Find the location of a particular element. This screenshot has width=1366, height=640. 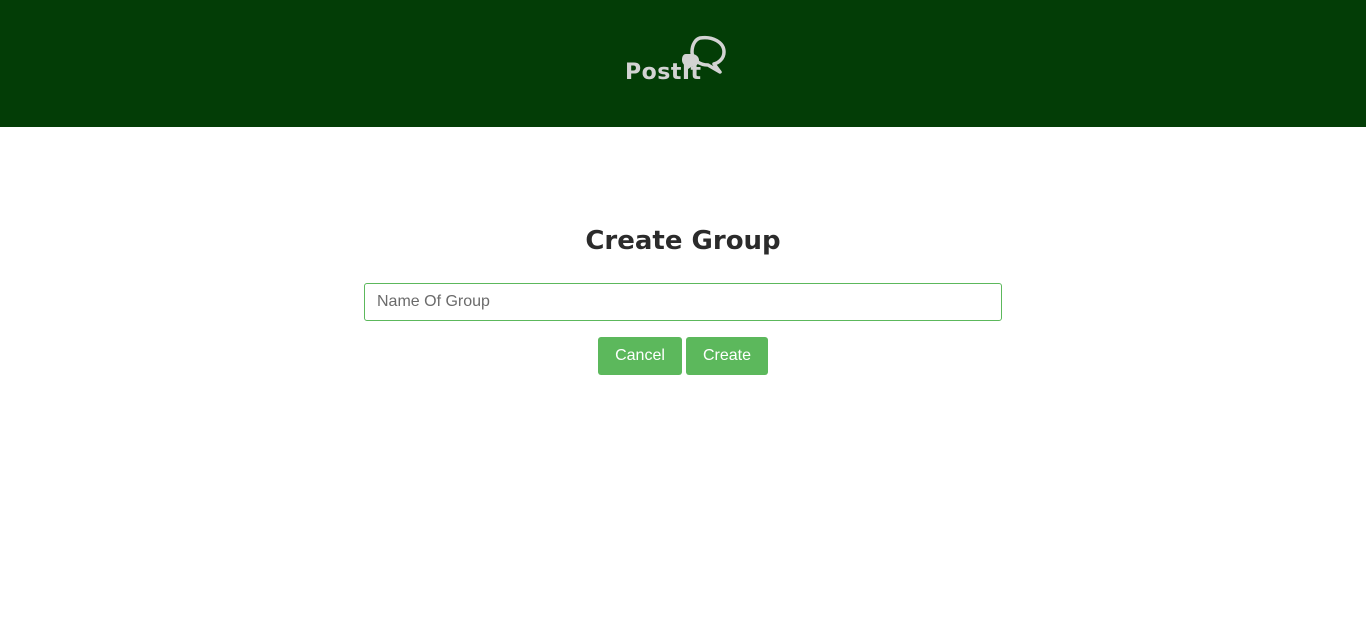

create-button: Create is located at coordinates (727, 356).